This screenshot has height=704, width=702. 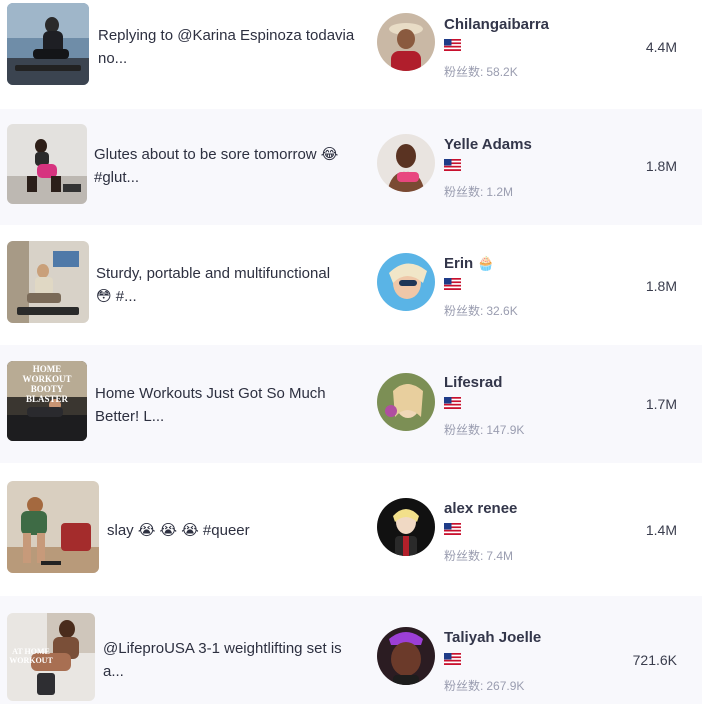 I want to click on fans-count: 粉丝数: 58.2K, so click(x=481, y=71).